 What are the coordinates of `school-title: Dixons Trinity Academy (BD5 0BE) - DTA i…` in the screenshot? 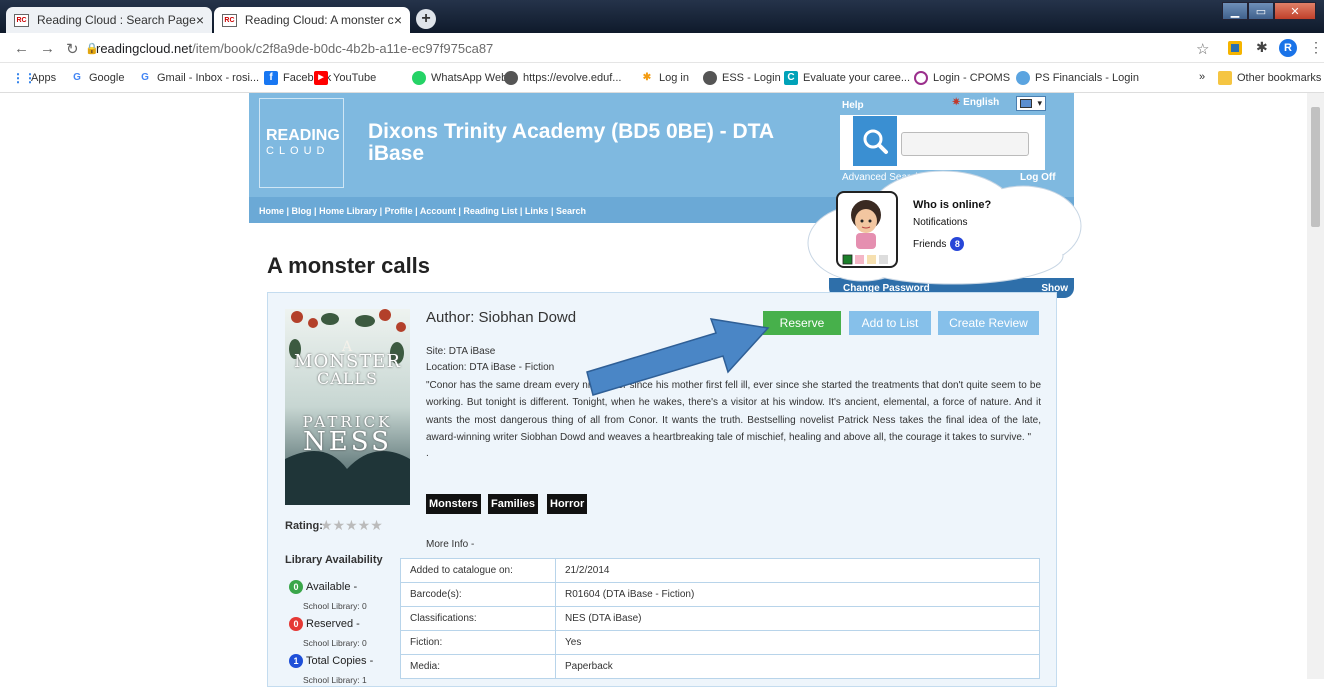 It's located at (571, 142).